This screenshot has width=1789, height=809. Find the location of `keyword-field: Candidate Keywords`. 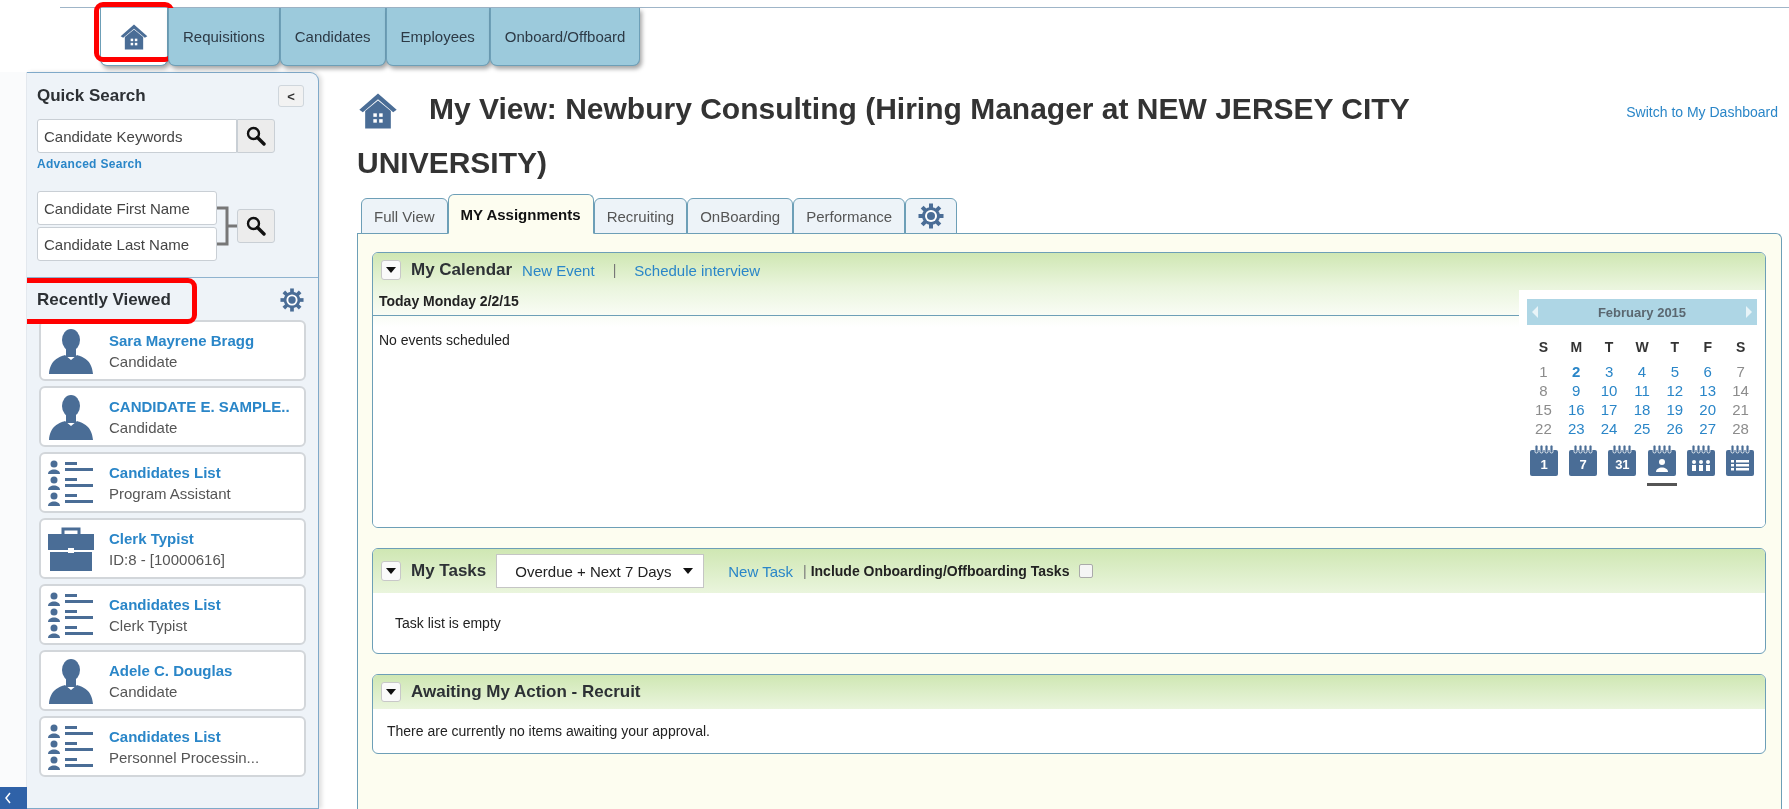

keyword-field: Candidate Keywords is located at coordinates (137, 136).